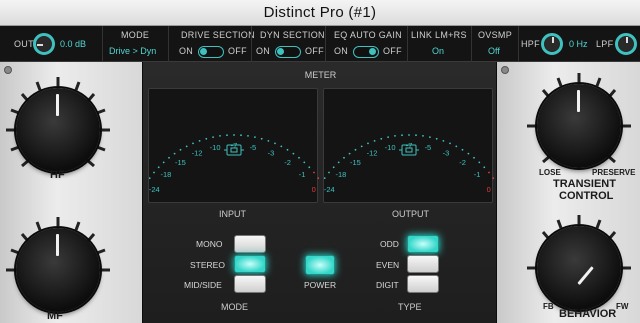  Describe the element at coordinates (288, 52) in the screenshot. I see `dyn-section-toggle` at that location.